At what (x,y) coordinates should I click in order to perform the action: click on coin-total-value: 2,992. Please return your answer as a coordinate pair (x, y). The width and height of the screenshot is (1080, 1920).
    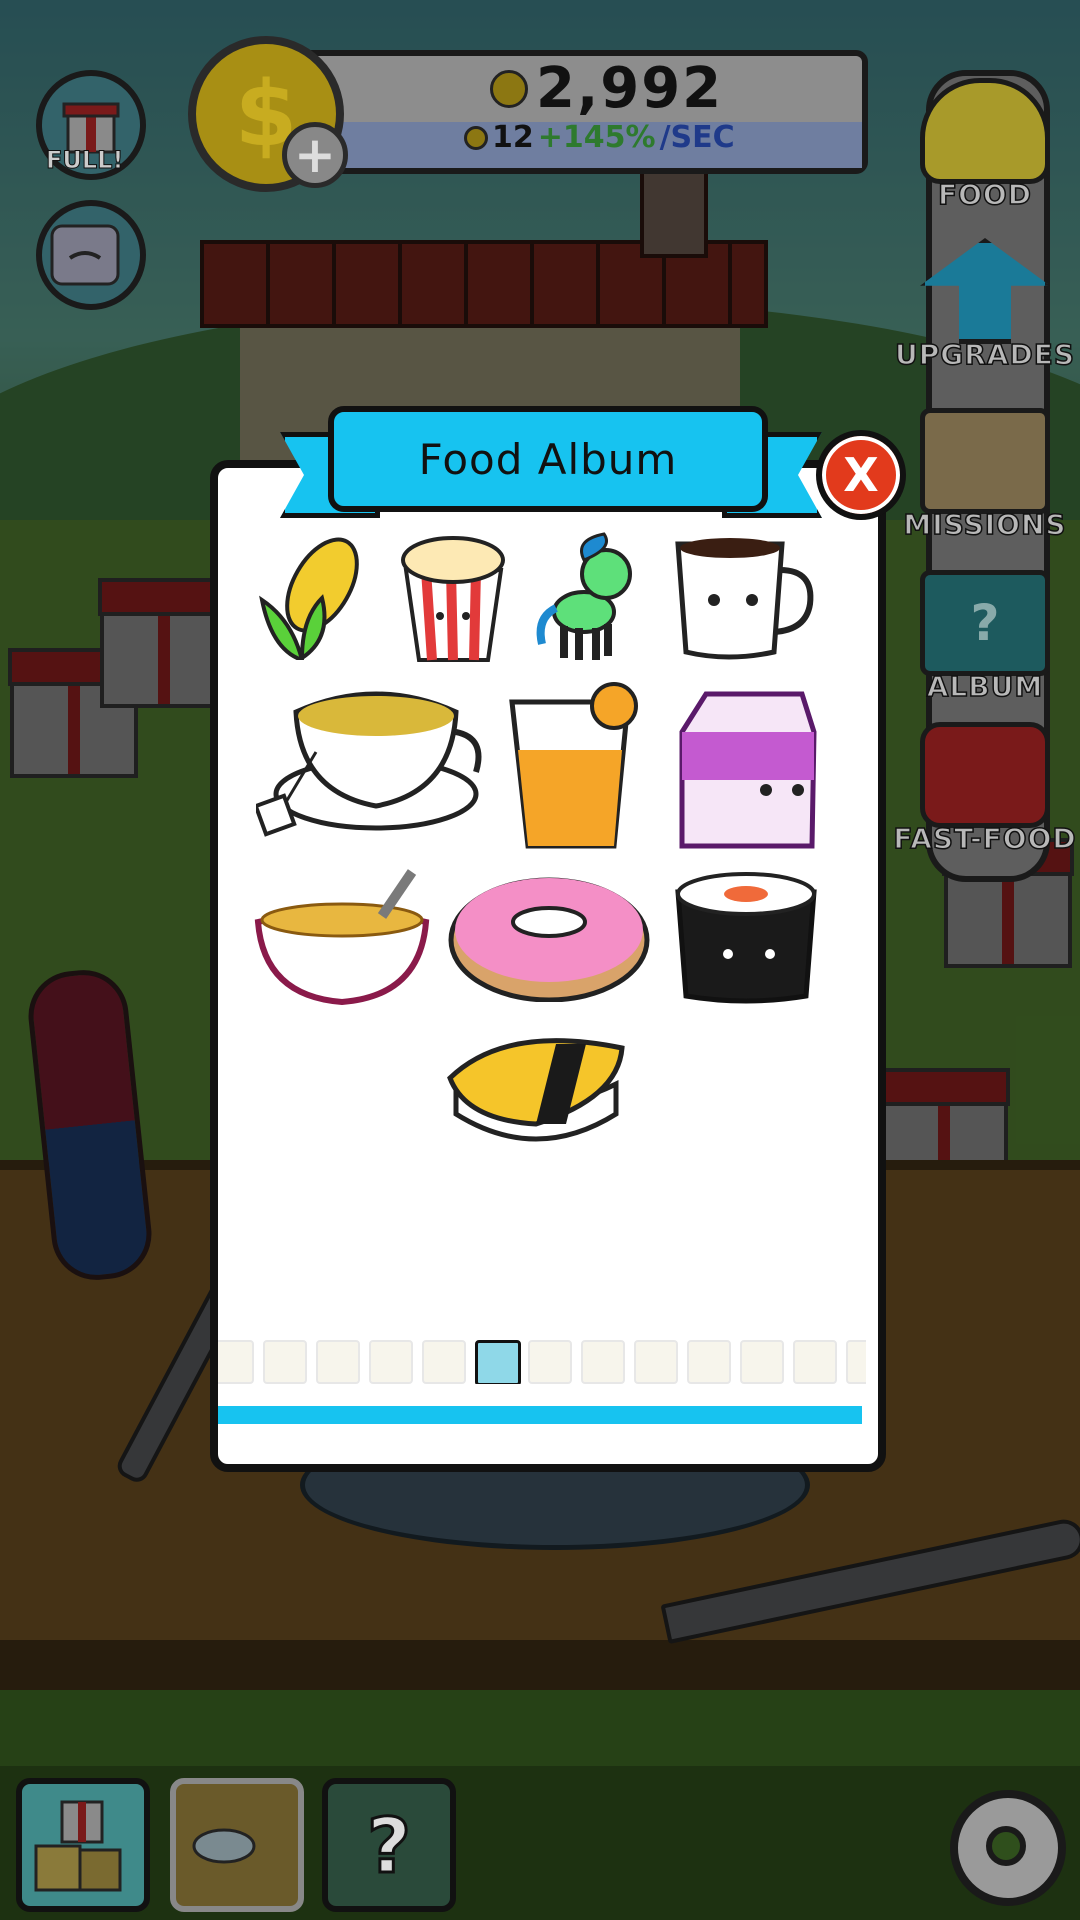
    Looking at the image, I should click on (630, 88).